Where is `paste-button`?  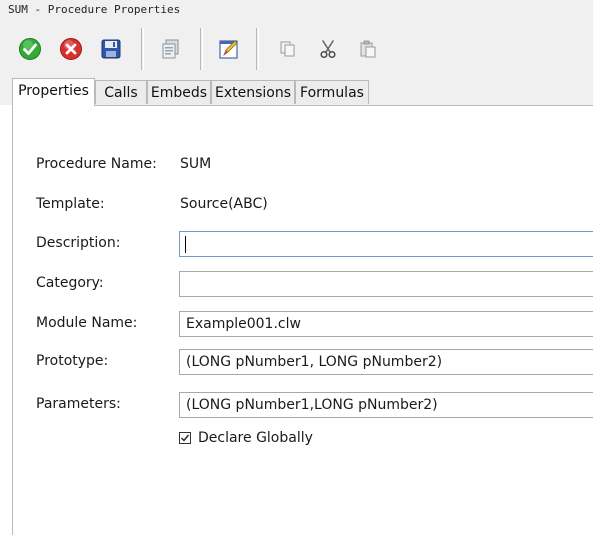 paste-button is located at coordinates (368, 49).